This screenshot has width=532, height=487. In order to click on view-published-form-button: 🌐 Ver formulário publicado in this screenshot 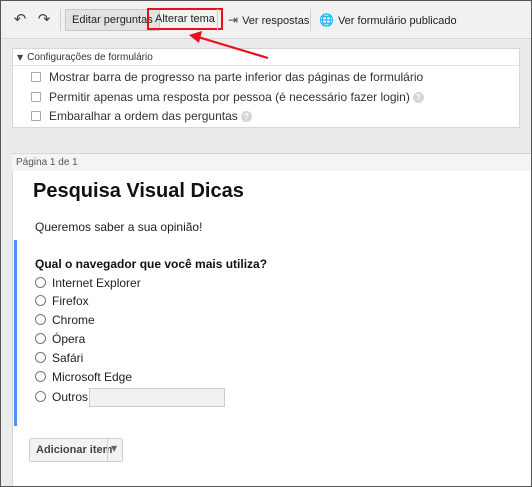, I will do `click(388, 20)`.